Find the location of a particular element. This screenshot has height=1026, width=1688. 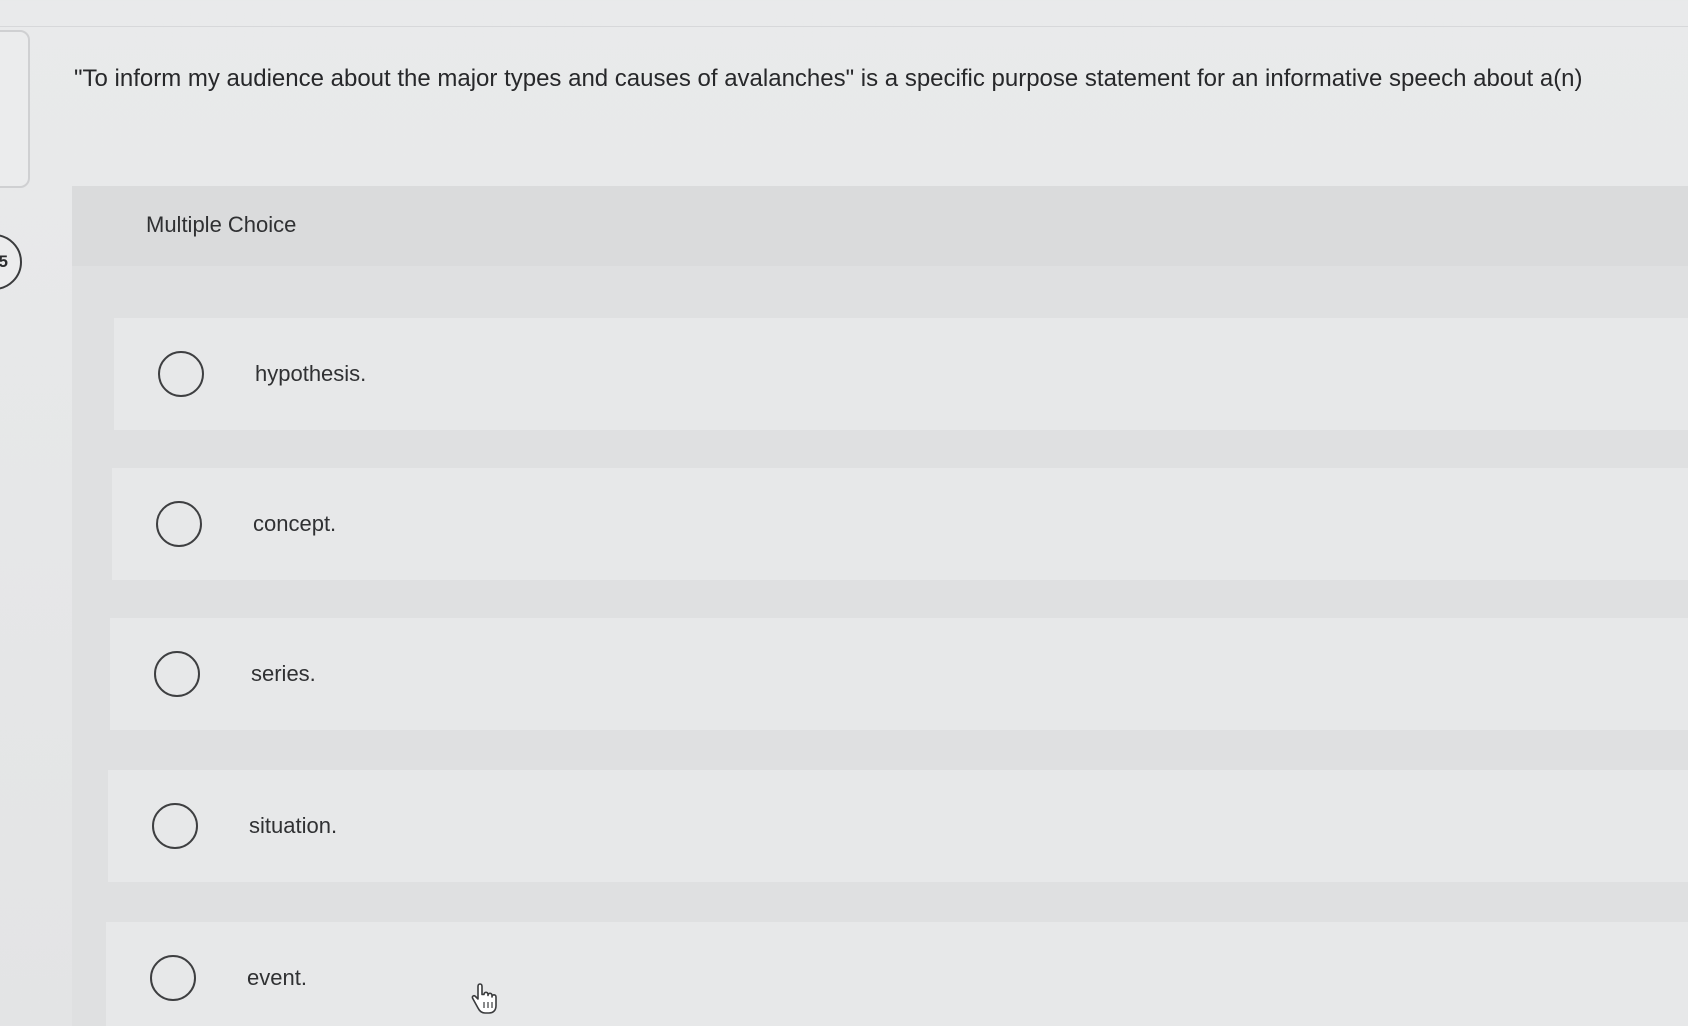

answer-option-hypothesis: hypothesis. is located at coordinates (901, 374).